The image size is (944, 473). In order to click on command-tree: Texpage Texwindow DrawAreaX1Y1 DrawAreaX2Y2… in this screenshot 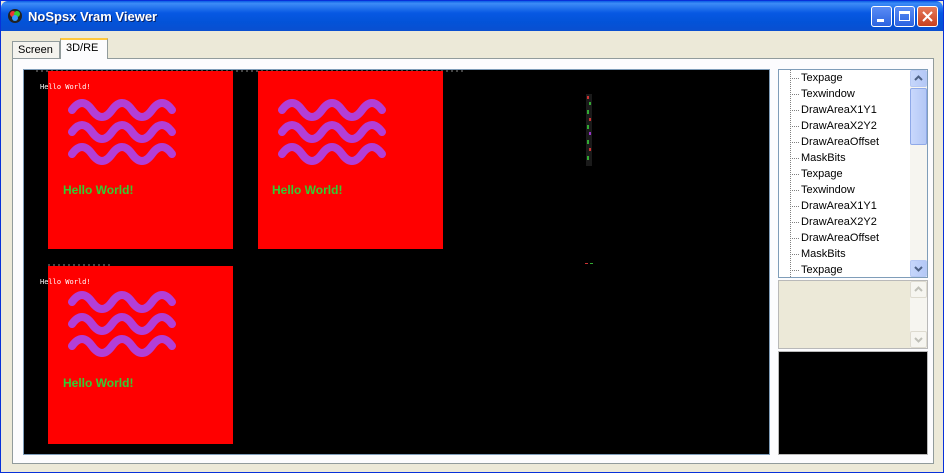, I will do `click(853, 173)`.